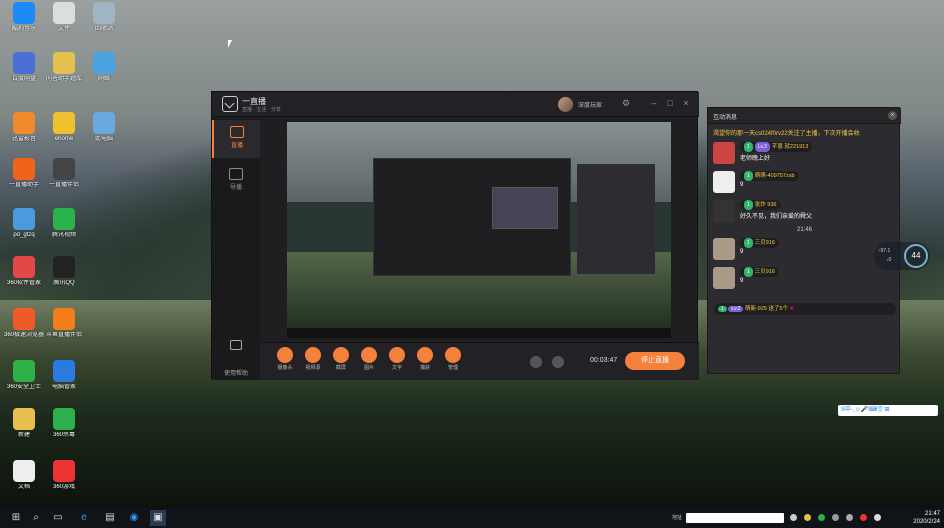 This screenshot has height=528, width=944. What do you see at coordinates (110, 518) in the screenshot?
I see `explorer-icon: ▤` at bounding box center [110, 518].